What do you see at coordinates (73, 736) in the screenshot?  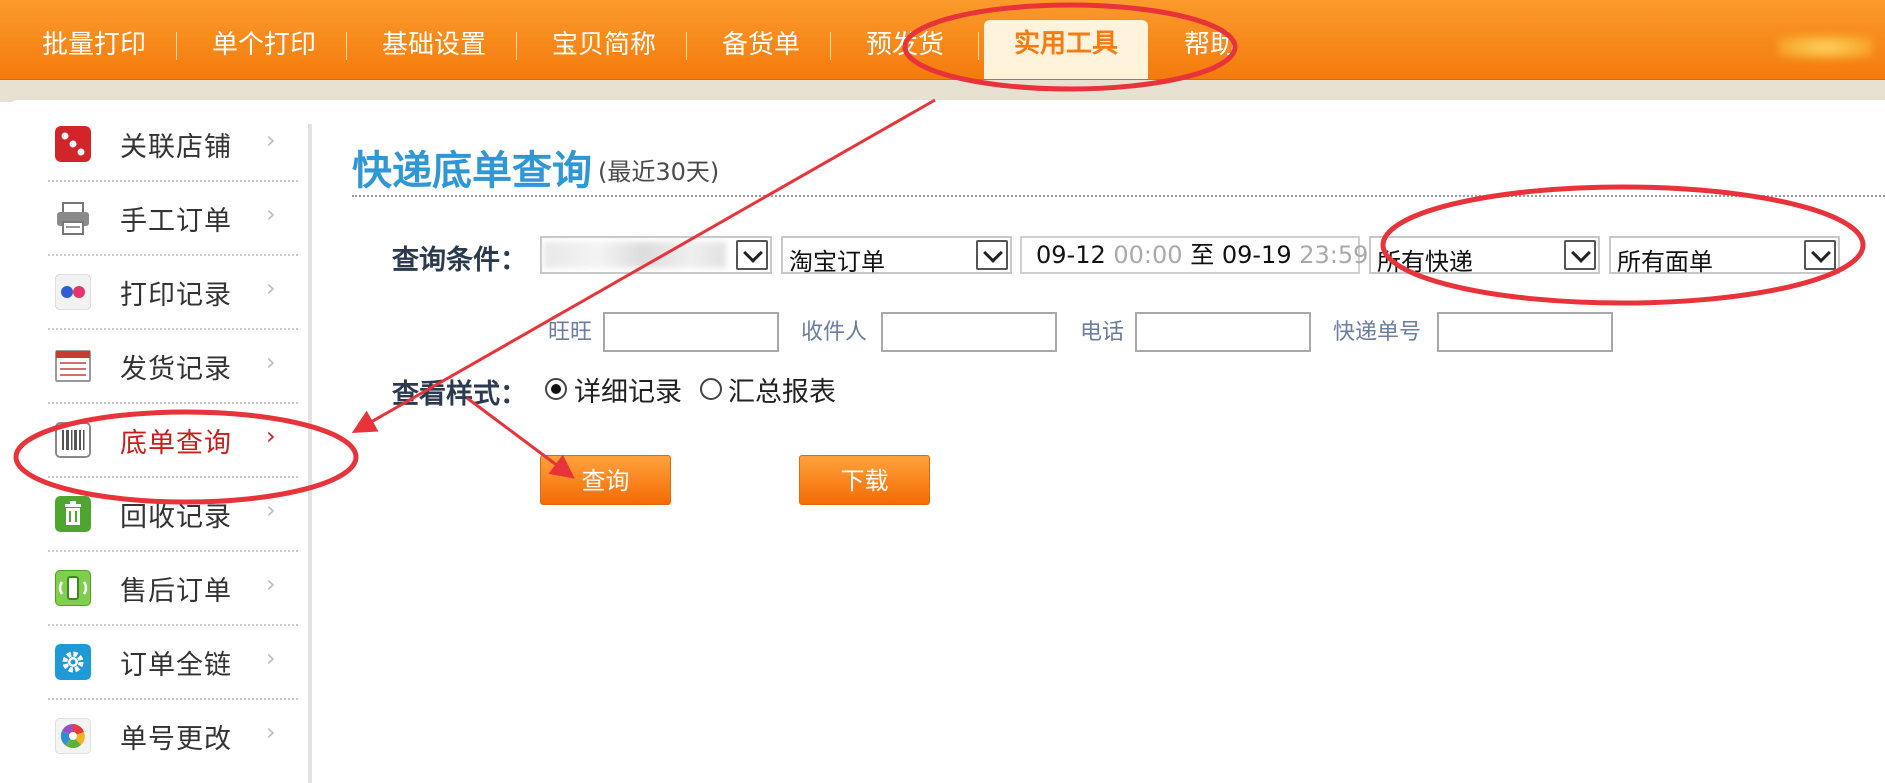 I see `color-wheel-icon` at bounding box center [73, 736].